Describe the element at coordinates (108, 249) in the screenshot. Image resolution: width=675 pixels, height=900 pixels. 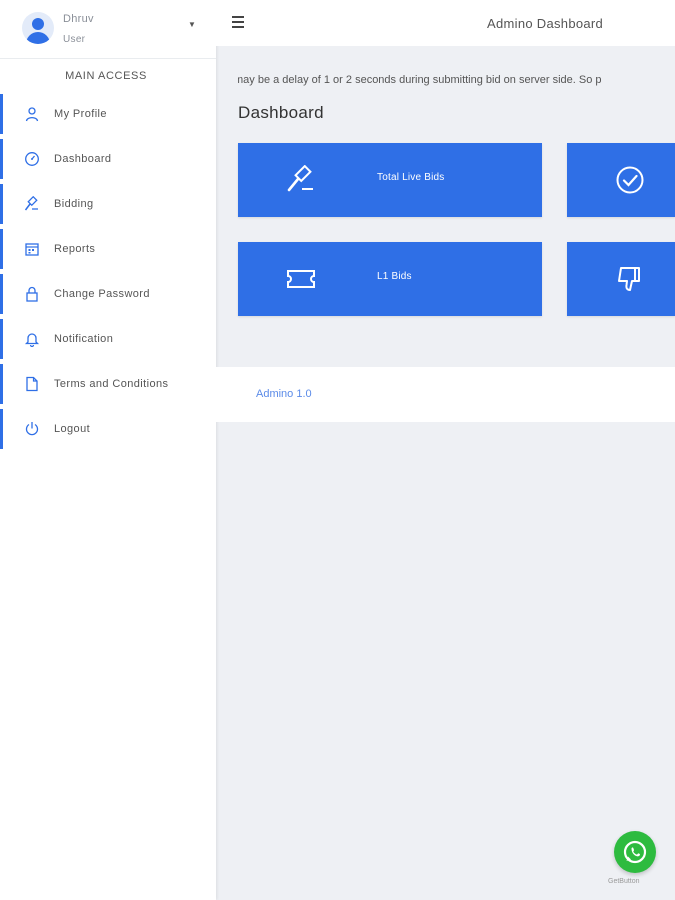
I see `sidebar-item-reports: Reports` at that location.